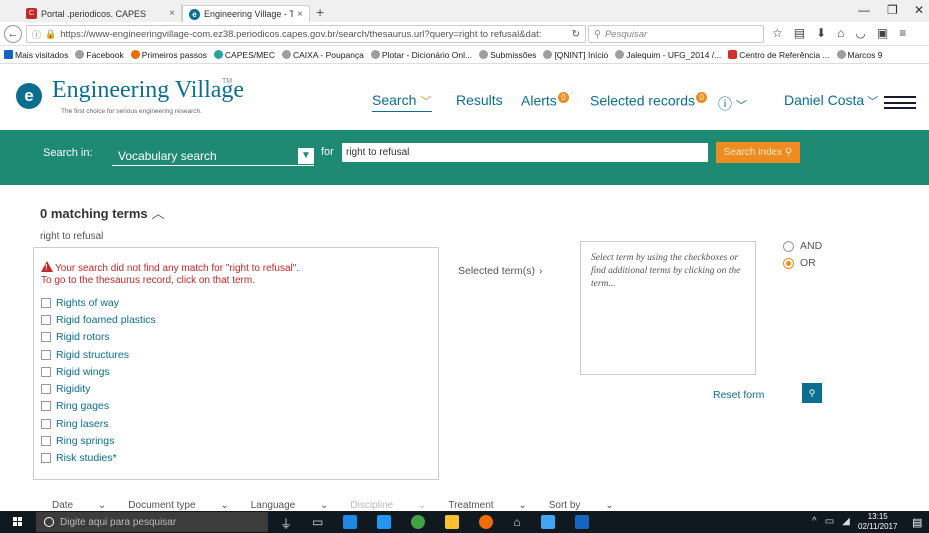  I want to click on browser-search-field: ⚲ Pesquisar, so click(676, 34).